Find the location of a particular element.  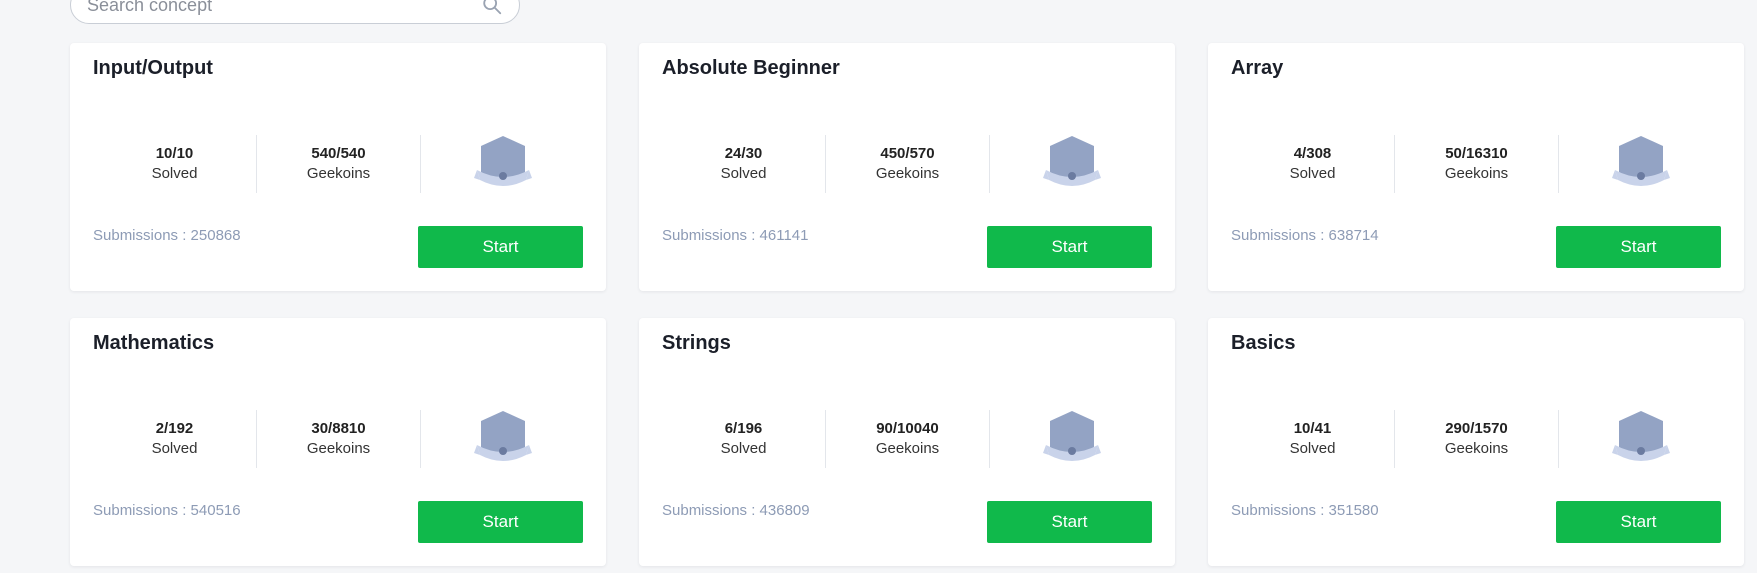

search-icon is located at coordinates (492, 8).